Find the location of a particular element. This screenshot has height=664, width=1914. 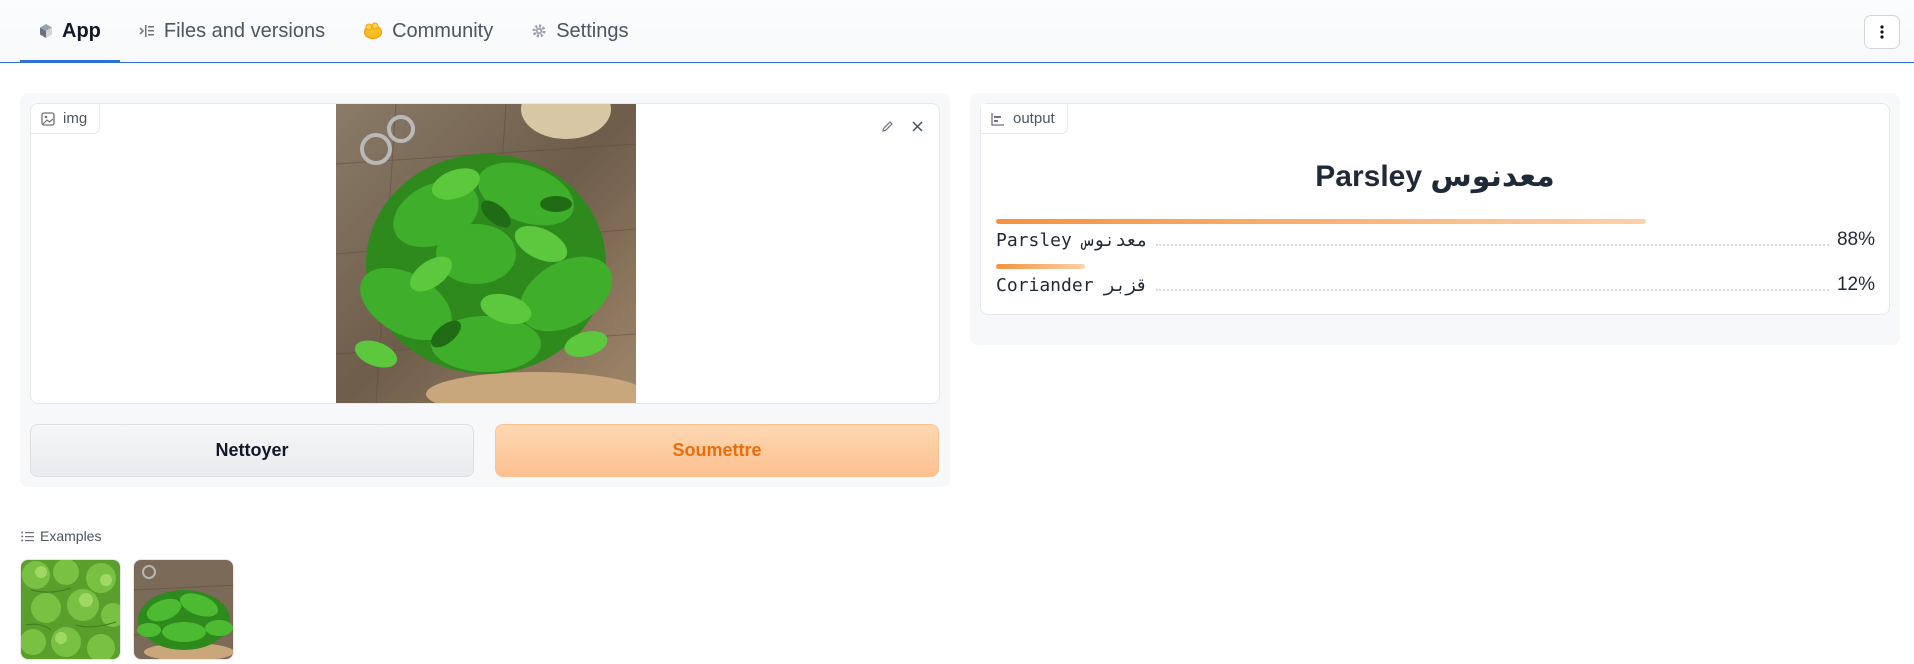

confidence-item: Parsley معدنوس 88% is located at coordinates (1435, 235).